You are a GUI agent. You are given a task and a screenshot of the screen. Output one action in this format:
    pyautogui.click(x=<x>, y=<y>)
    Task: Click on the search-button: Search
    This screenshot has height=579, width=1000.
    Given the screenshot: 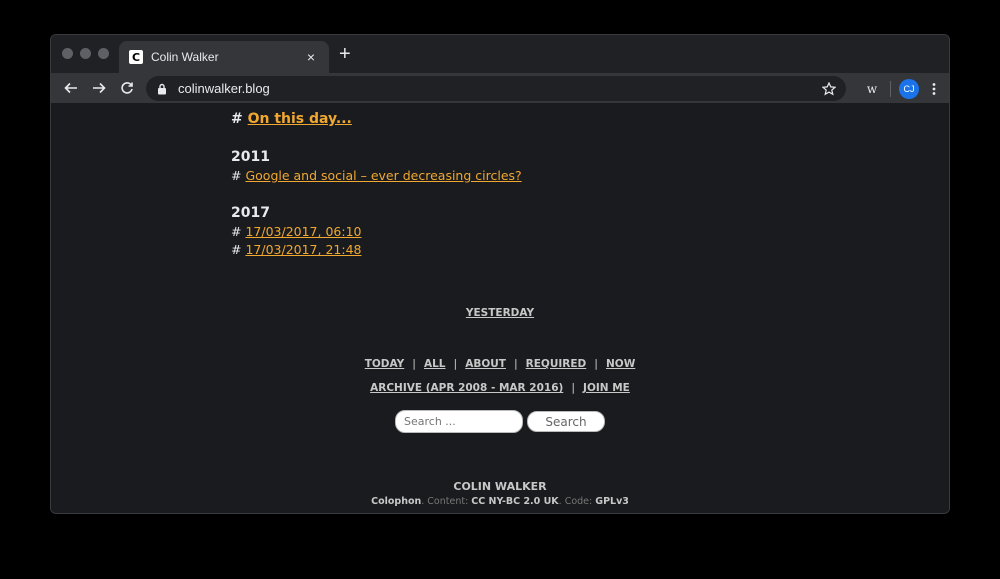 What is the action you would take?
    pyautogui.click(x=566, y=421)
    